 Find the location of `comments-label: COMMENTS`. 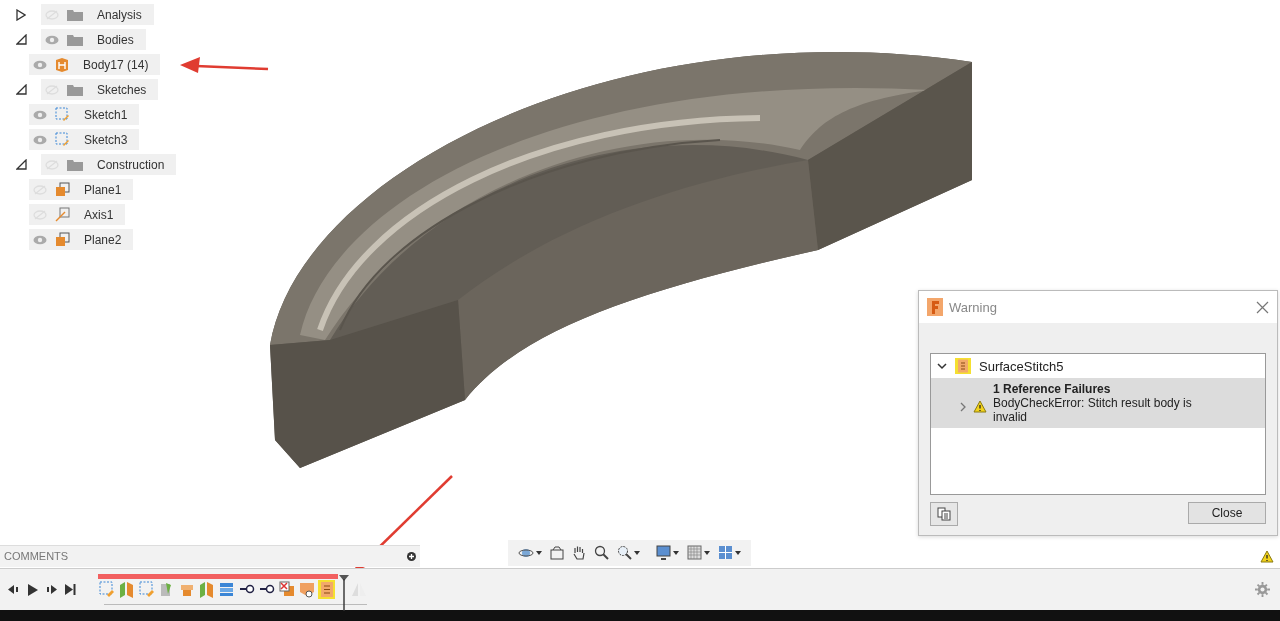

comments-label: COMMENTS is located at coordinates (36, 556).